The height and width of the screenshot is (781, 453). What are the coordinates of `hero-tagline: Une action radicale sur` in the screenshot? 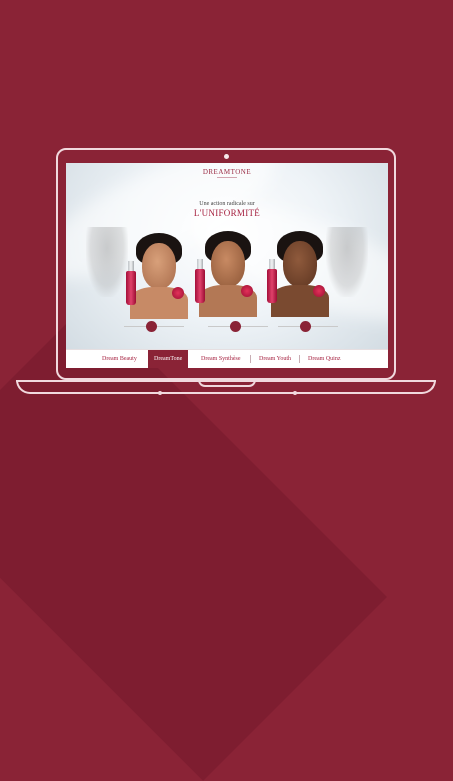 It's located at (227, 204).